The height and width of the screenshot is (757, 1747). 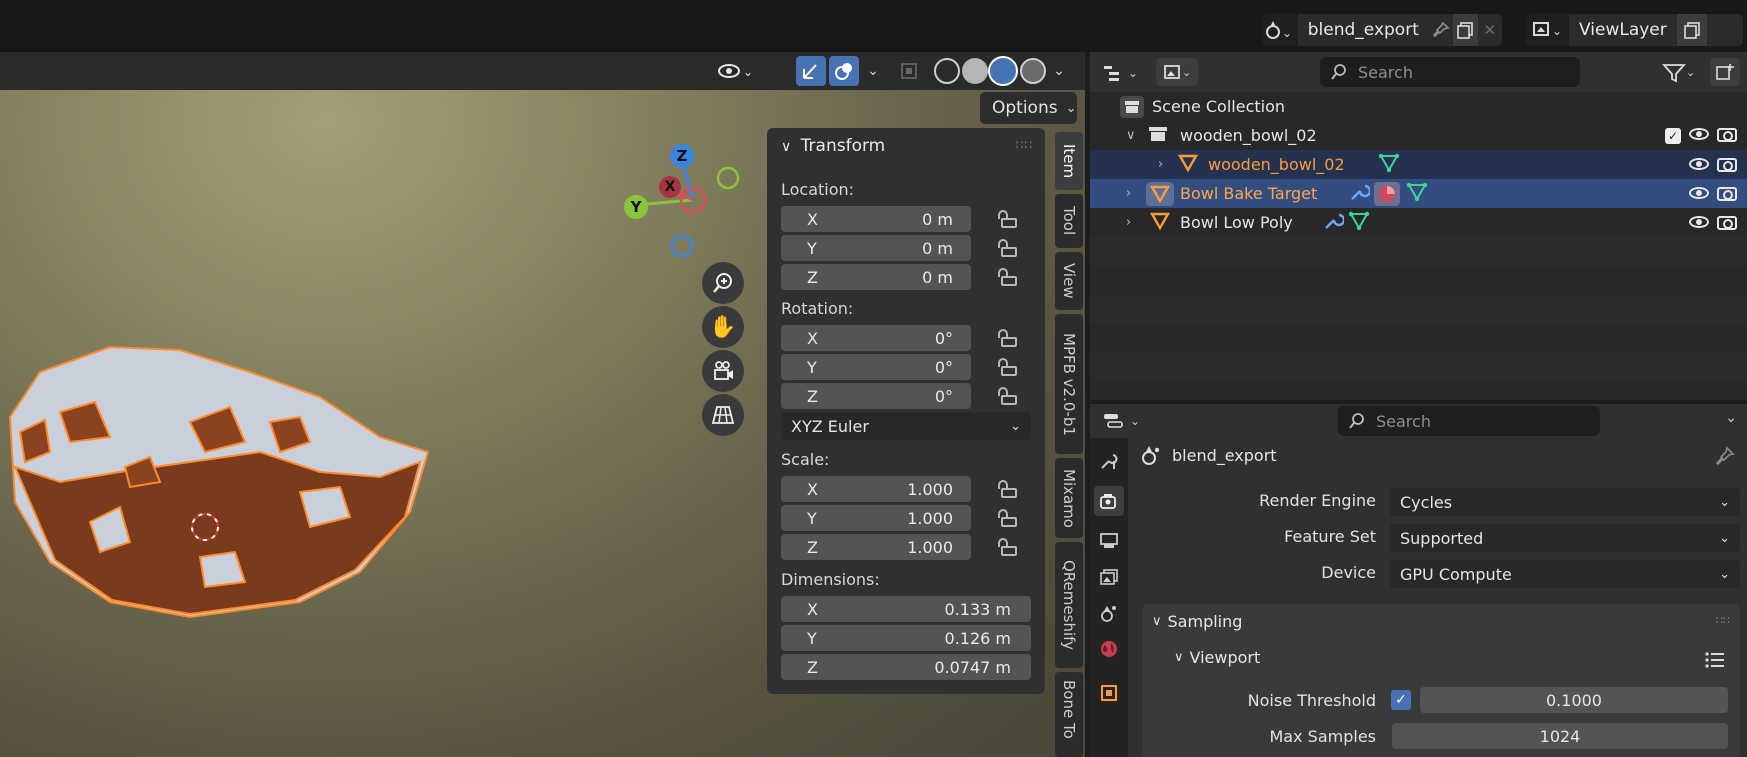 What do you see at coordinates (909, 71) in the screenshot?
I see `xray-icon` at bounding box center [909, 71].